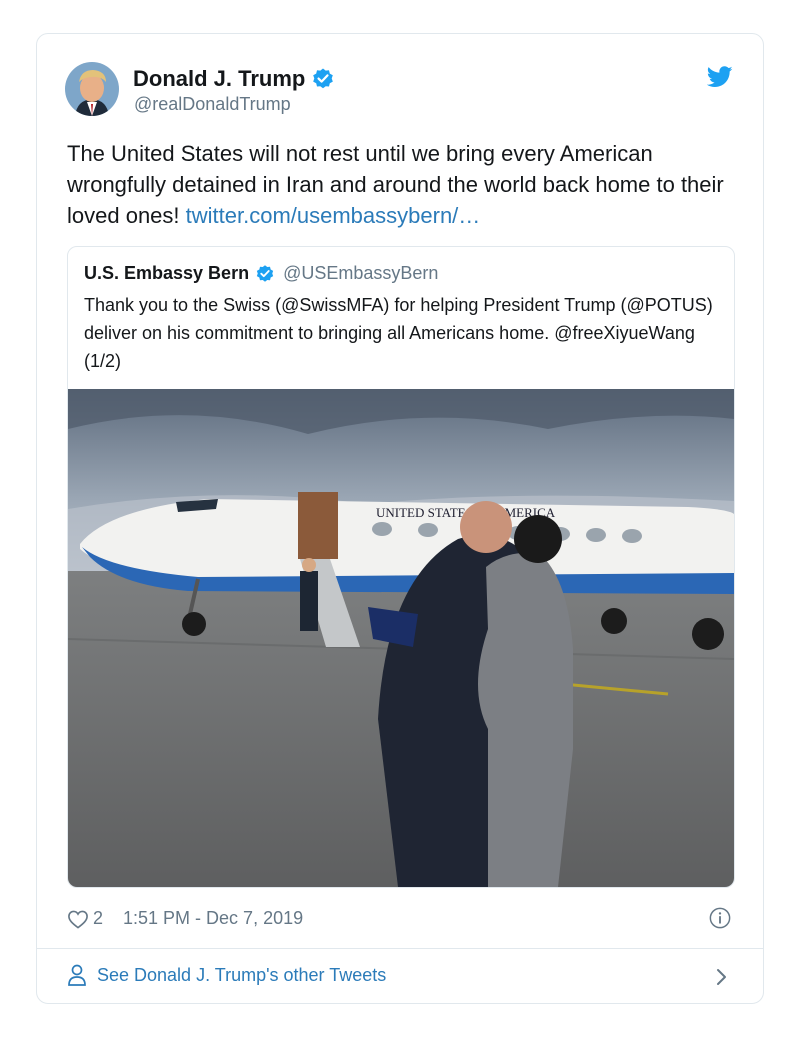 Image resolution: width=800 pixels, height=1039 pixels. What do you see at coordinates (361, 273) in the screenshot?
I see `quoted-author-handle: @USEmbassyBern` at bounding box center [361, 273].